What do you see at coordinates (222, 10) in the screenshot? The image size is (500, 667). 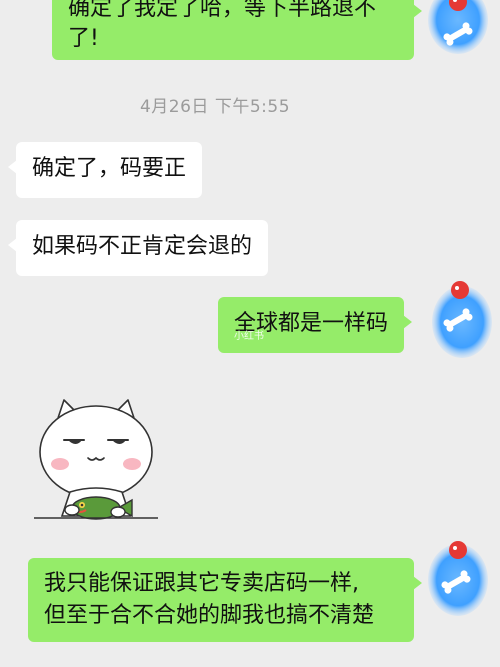 I see `message-text-line: 确定了我定了哈，等下半路退不` at bounding box center [222, 10].